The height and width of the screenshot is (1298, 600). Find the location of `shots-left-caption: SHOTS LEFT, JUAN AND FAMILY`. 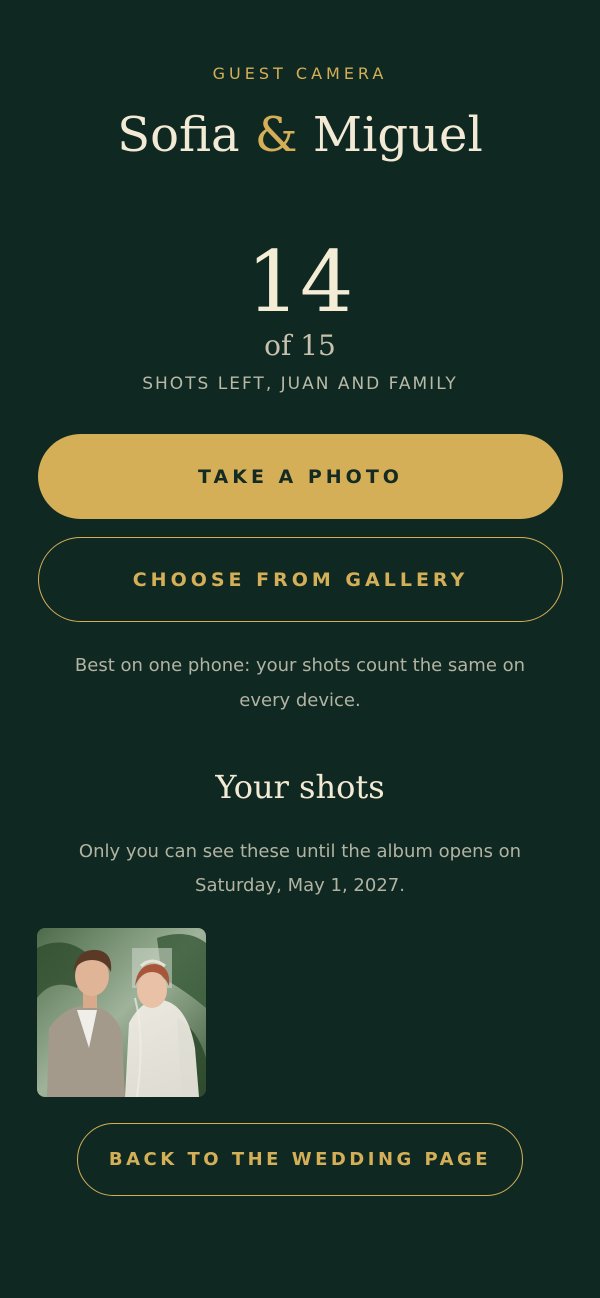

shots-left-caption: SHOTS LEFT, JUAN AND FAMILY is located at coordinates (300, 384).